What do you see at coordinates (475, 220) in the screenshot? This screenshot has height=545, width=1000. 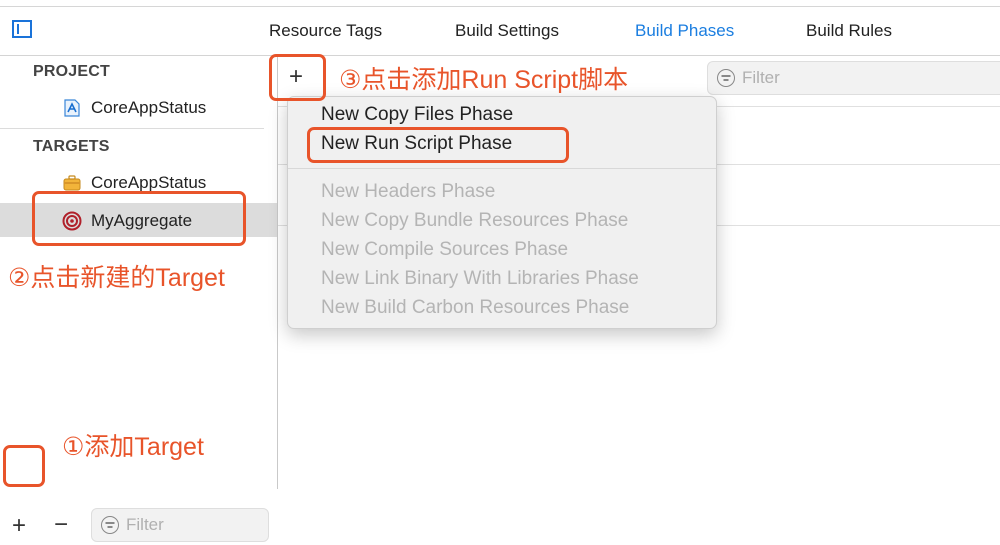 I see `menu-item-new-copy-bundle-resources-phase: New Copy Bundle Resources Phase` at bounding box center [475, 220].